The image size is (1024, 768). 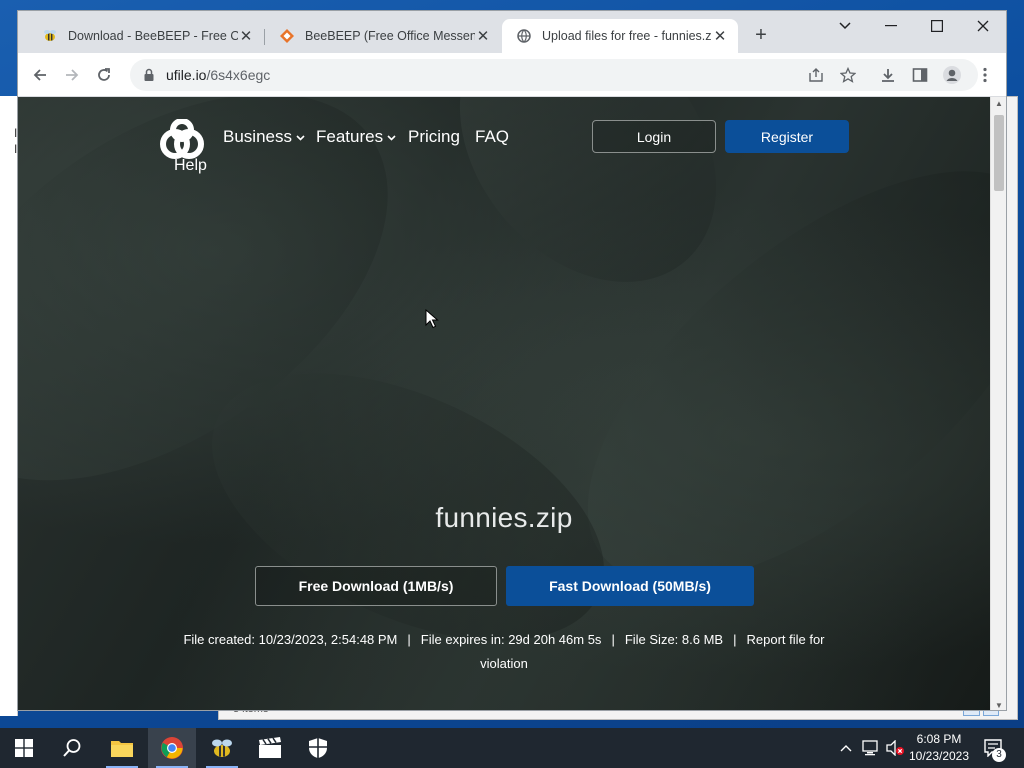 I want to click on scroll-up-icon: ▲, so click(x=998, y=103).